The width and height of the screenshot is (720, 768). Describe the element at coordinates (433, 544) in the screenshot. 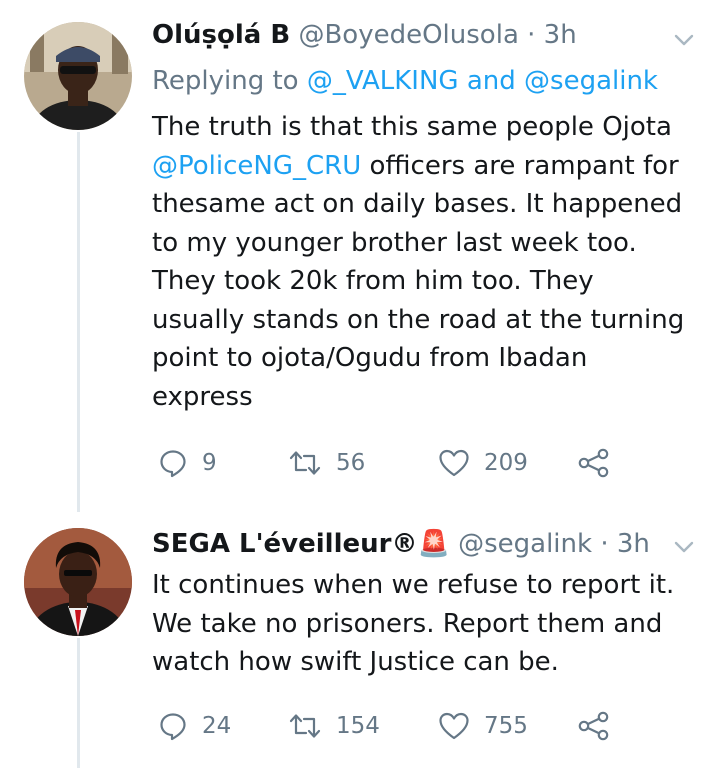

I see `siren-emoji: 🚨` at that location.